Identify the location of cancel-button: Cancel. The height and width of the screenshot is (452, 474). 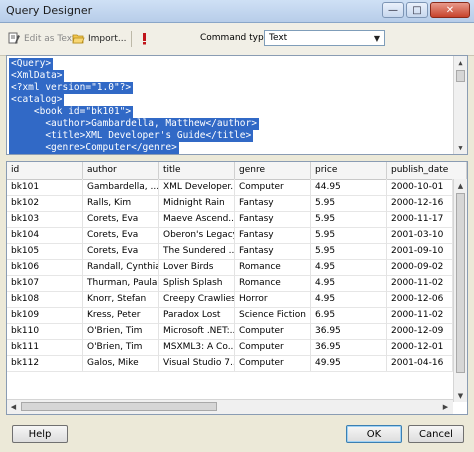
(436, 434).